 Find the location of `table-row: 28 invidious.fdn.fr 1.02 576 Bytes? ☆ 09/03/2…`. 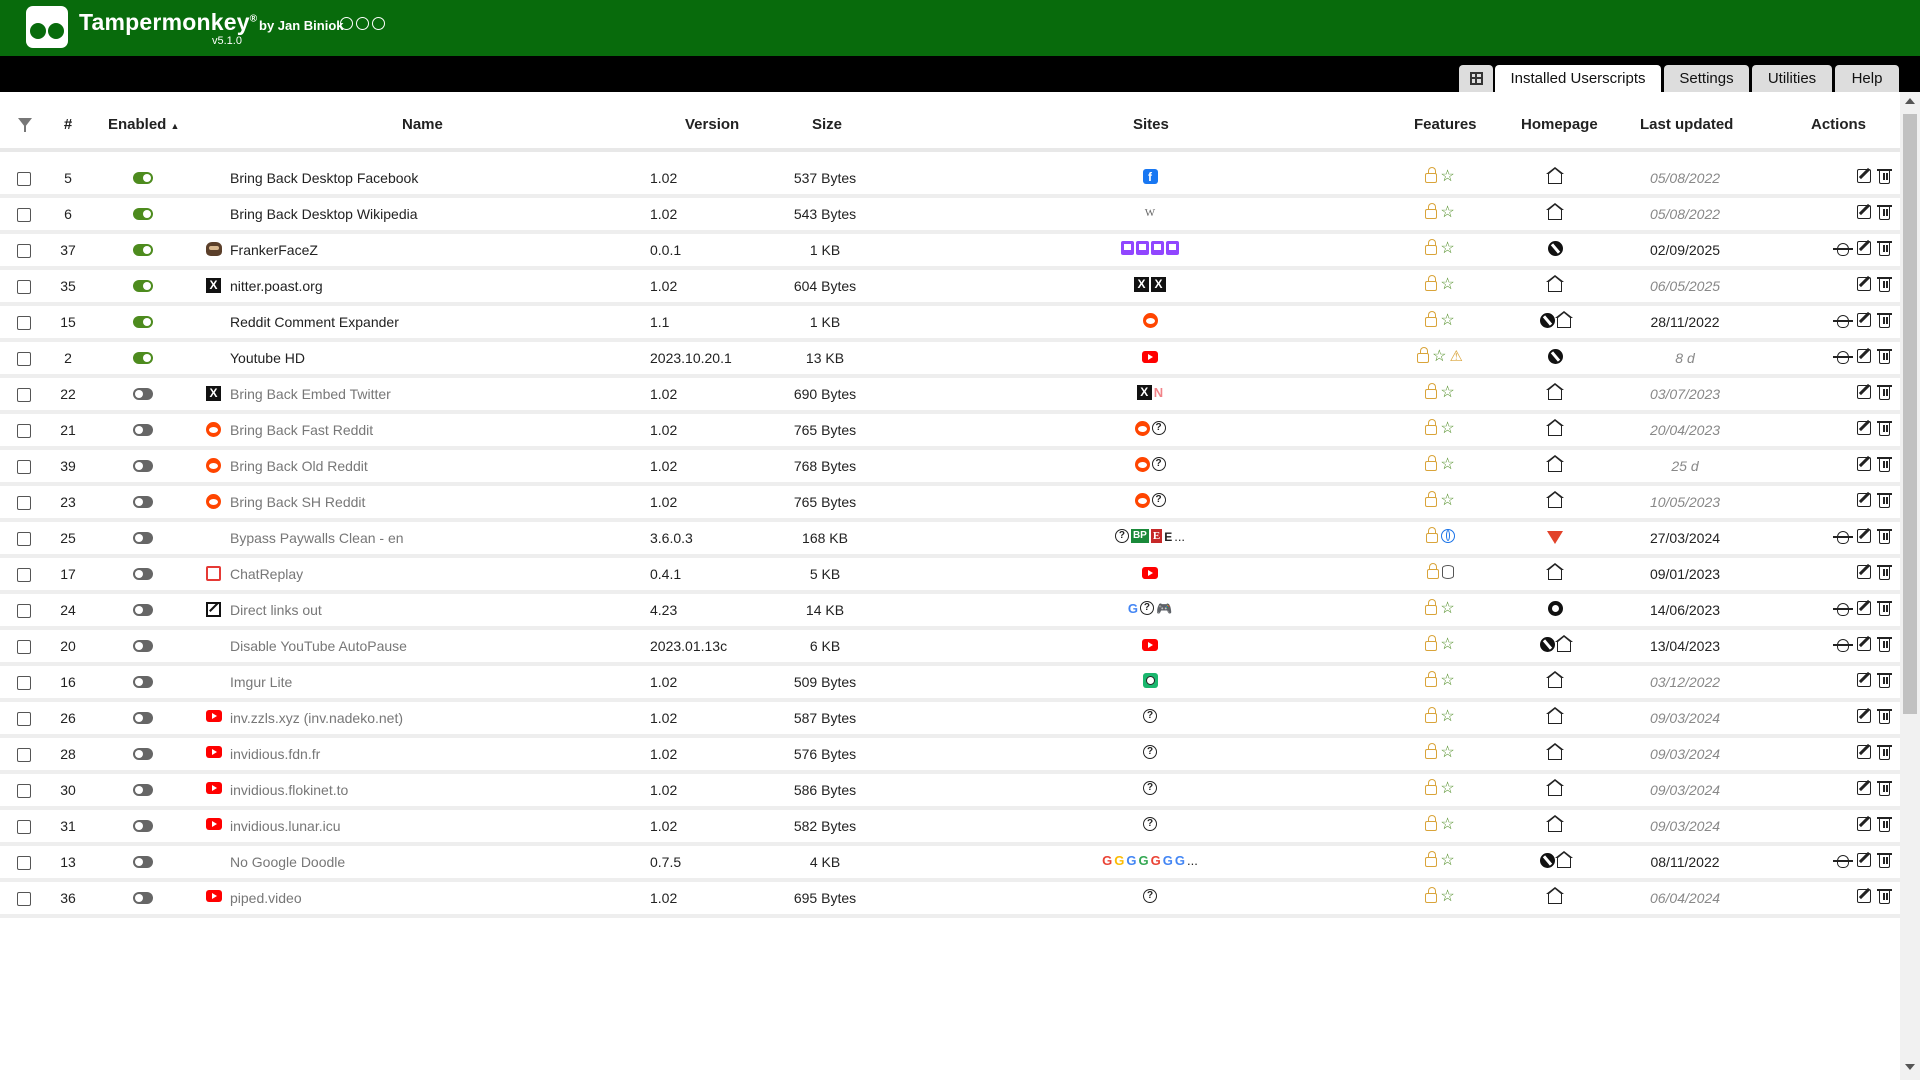

table-row: 28 invidious.fdn.fr 1.02 576 Bytes? ☆ 09/03/2… is located at coordinates (950, 754).